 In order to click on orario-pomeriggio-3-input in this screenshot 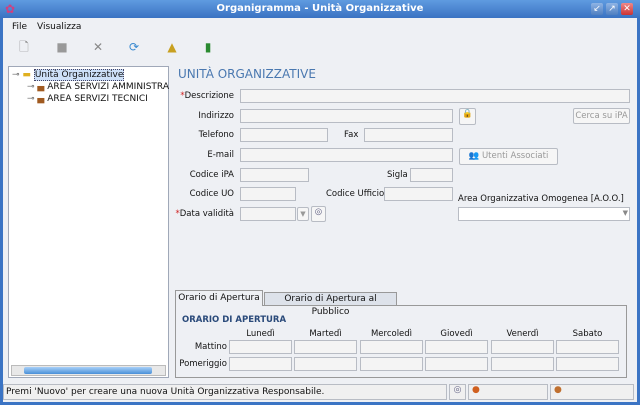, I will do `click(456, 364)`.